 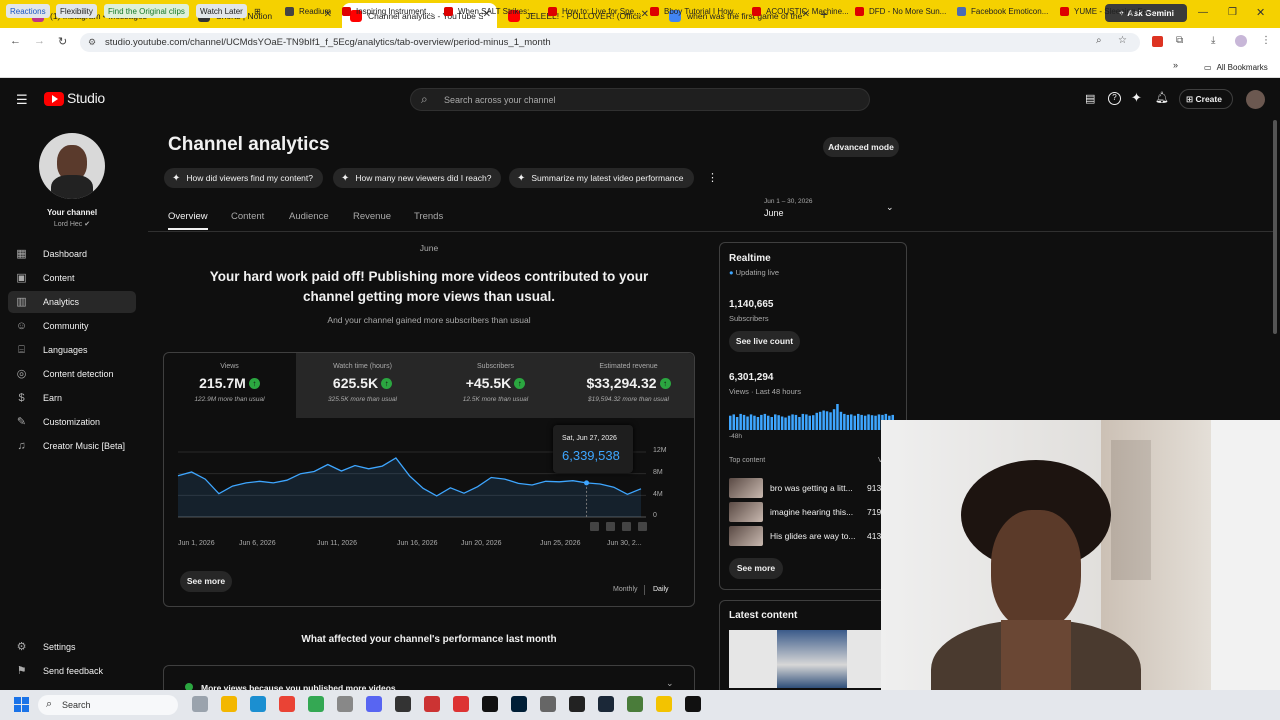 I want to click on taskbar-settings-icon, so click(x=345, y=704).